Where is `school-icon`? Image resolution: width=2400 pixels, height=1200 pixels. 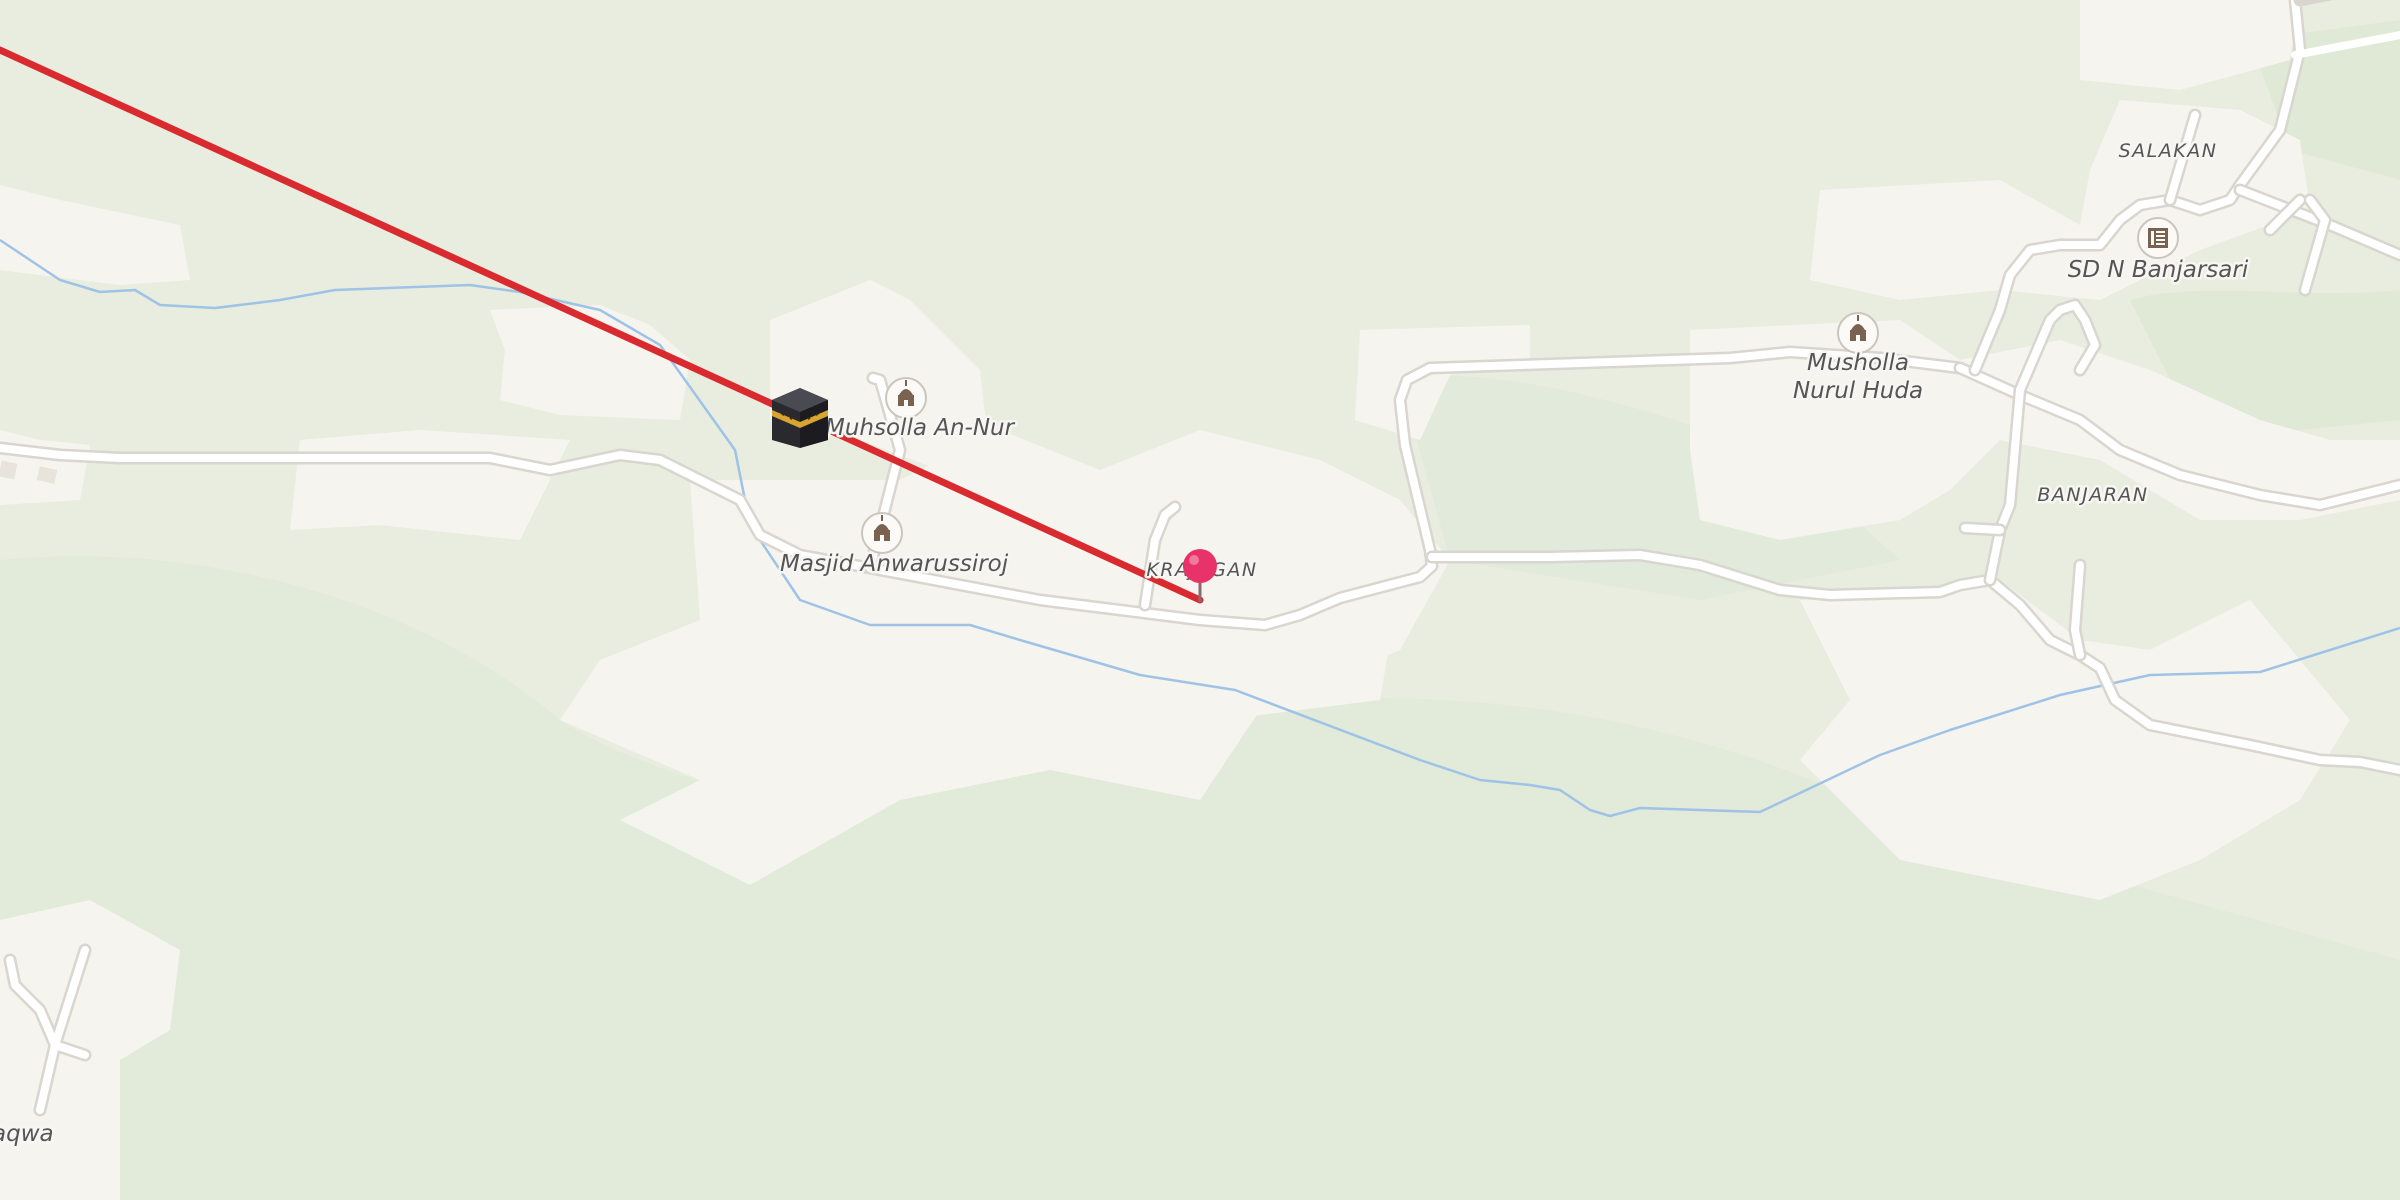
school-icon is located at coordinates (2158, 238).